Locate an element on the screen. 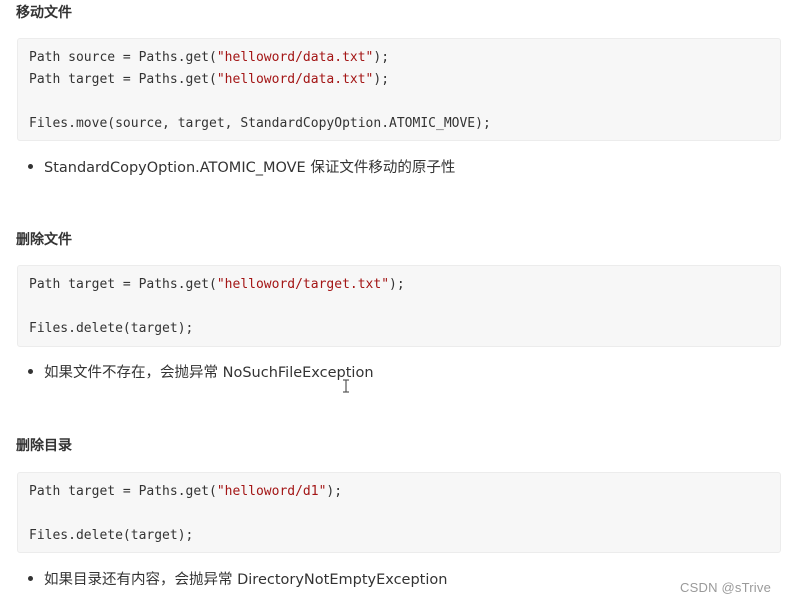  code-line: Path target = Paths.get("helloword/d1"); is located at coordinates (186, 491).